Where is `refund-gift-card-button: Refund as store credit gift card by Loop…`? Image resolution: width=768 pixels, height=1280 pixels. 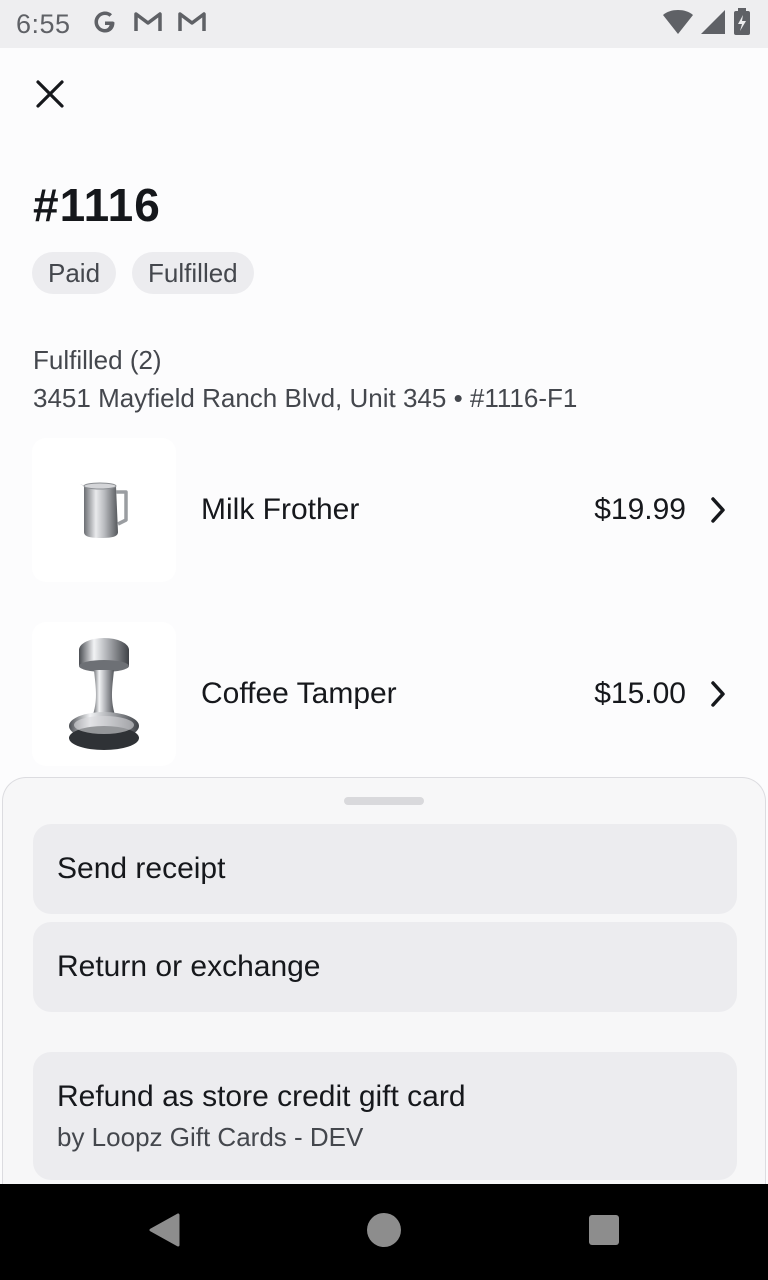 refund-gift-card-button: Refund as store credit gift card by Loop… is located at coordinates (385, 1116).